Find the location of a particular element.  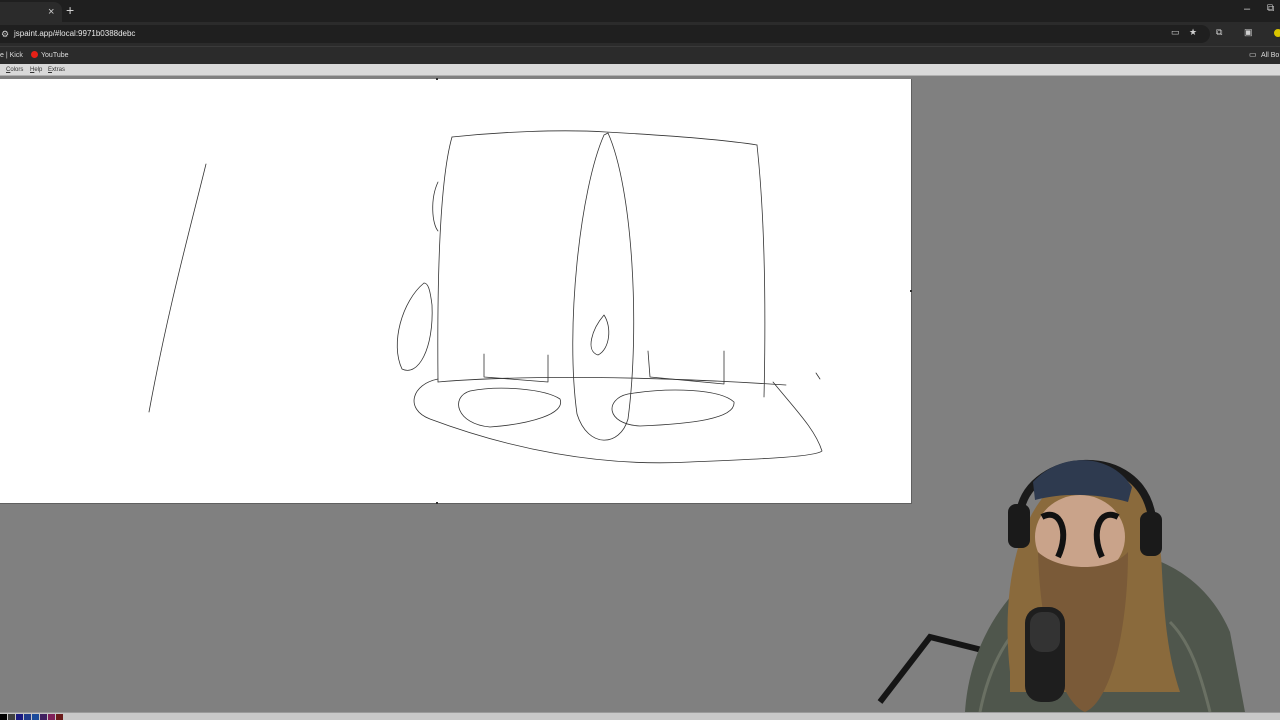

stroke-box-right is located at coordinates (761, 271).